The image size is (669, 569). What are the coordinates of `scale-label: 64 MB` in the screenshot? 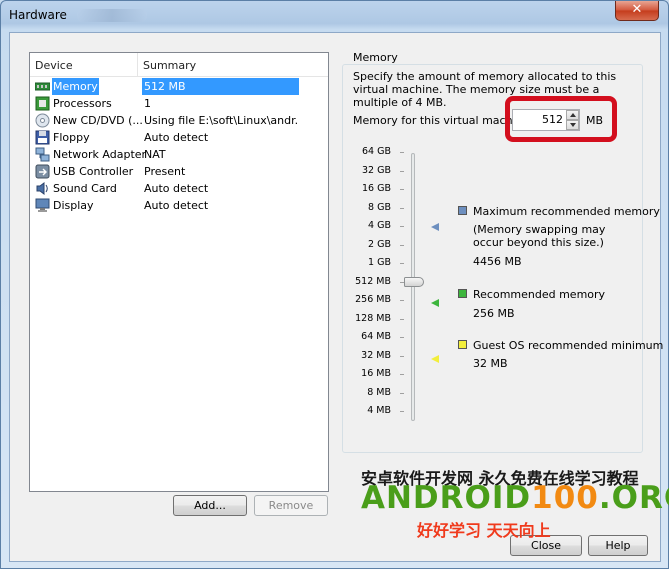 It's located at (376, 336).